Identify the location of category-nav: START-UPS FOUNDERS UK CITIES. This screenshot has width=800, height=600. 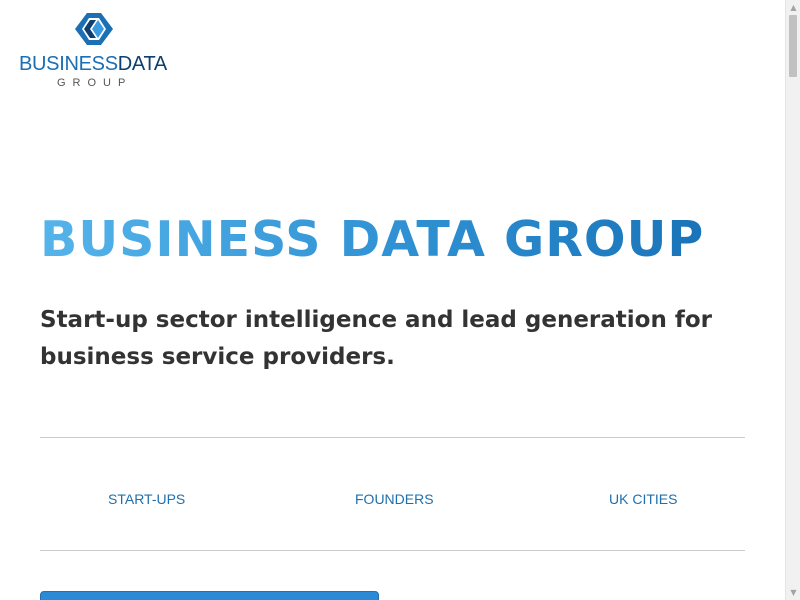
(392, 499).